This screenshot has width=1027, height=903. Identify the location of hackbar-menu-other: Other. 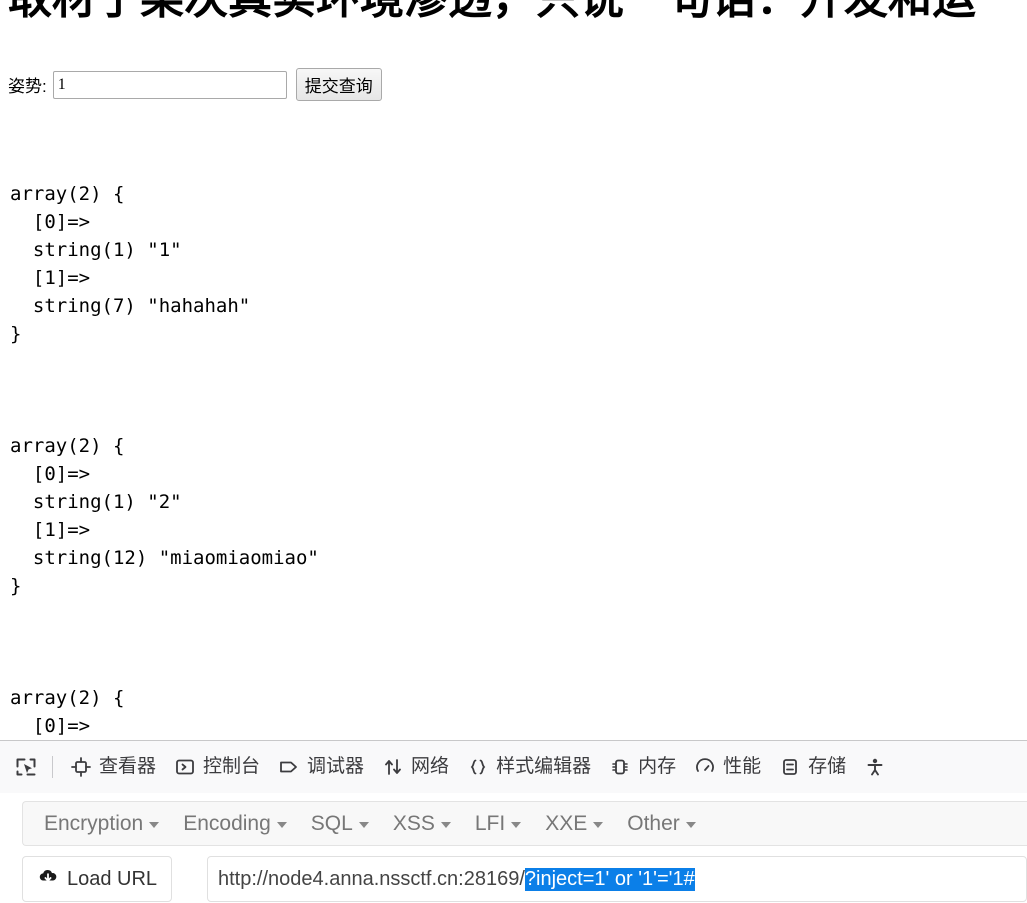
(661, 824).